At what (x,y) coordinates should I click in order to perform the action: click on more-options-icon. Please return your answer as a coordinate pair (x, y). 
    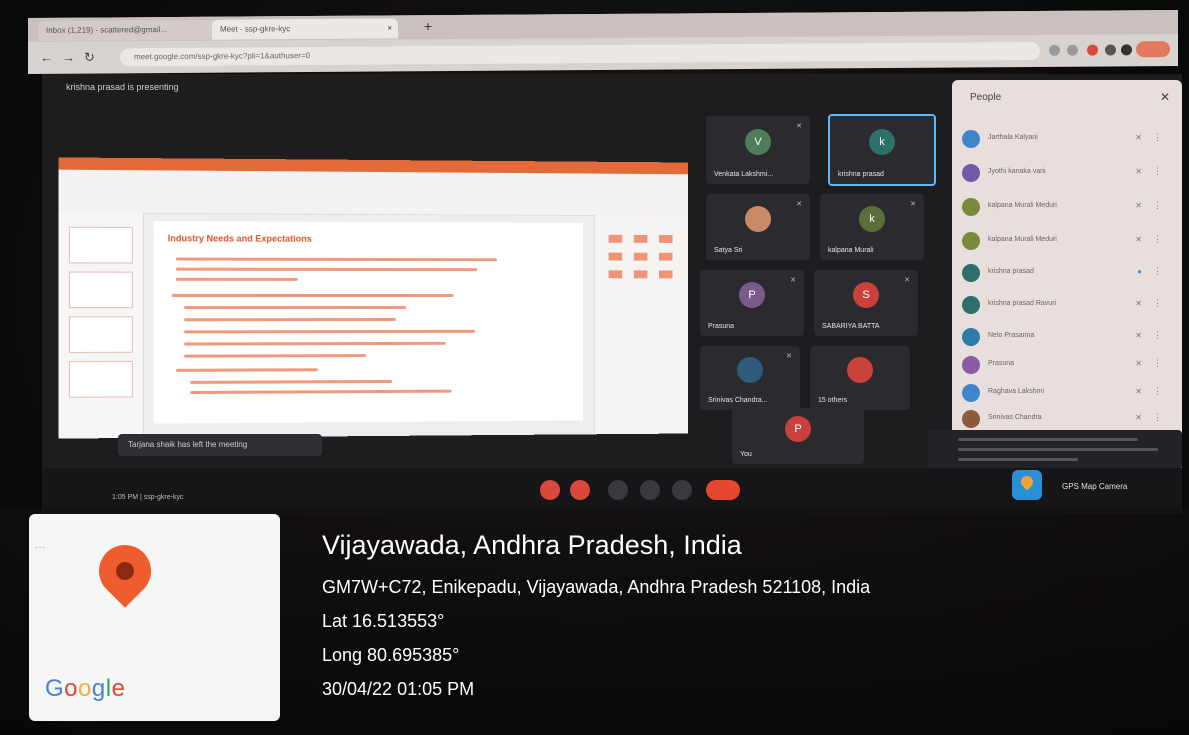
    Looking at the image, I should click on (682, 490).